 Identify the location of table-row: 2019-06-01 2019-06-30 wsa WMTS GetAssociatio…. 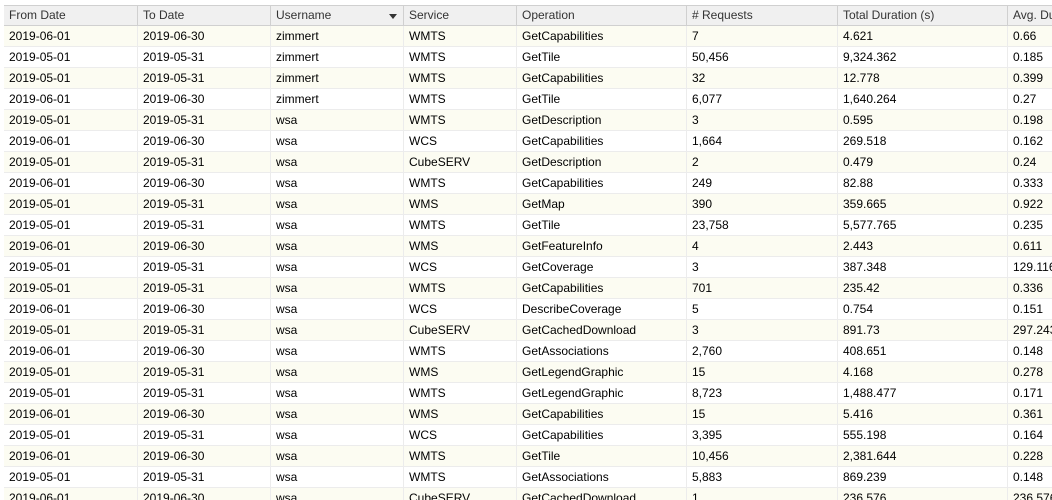
(528, 351).